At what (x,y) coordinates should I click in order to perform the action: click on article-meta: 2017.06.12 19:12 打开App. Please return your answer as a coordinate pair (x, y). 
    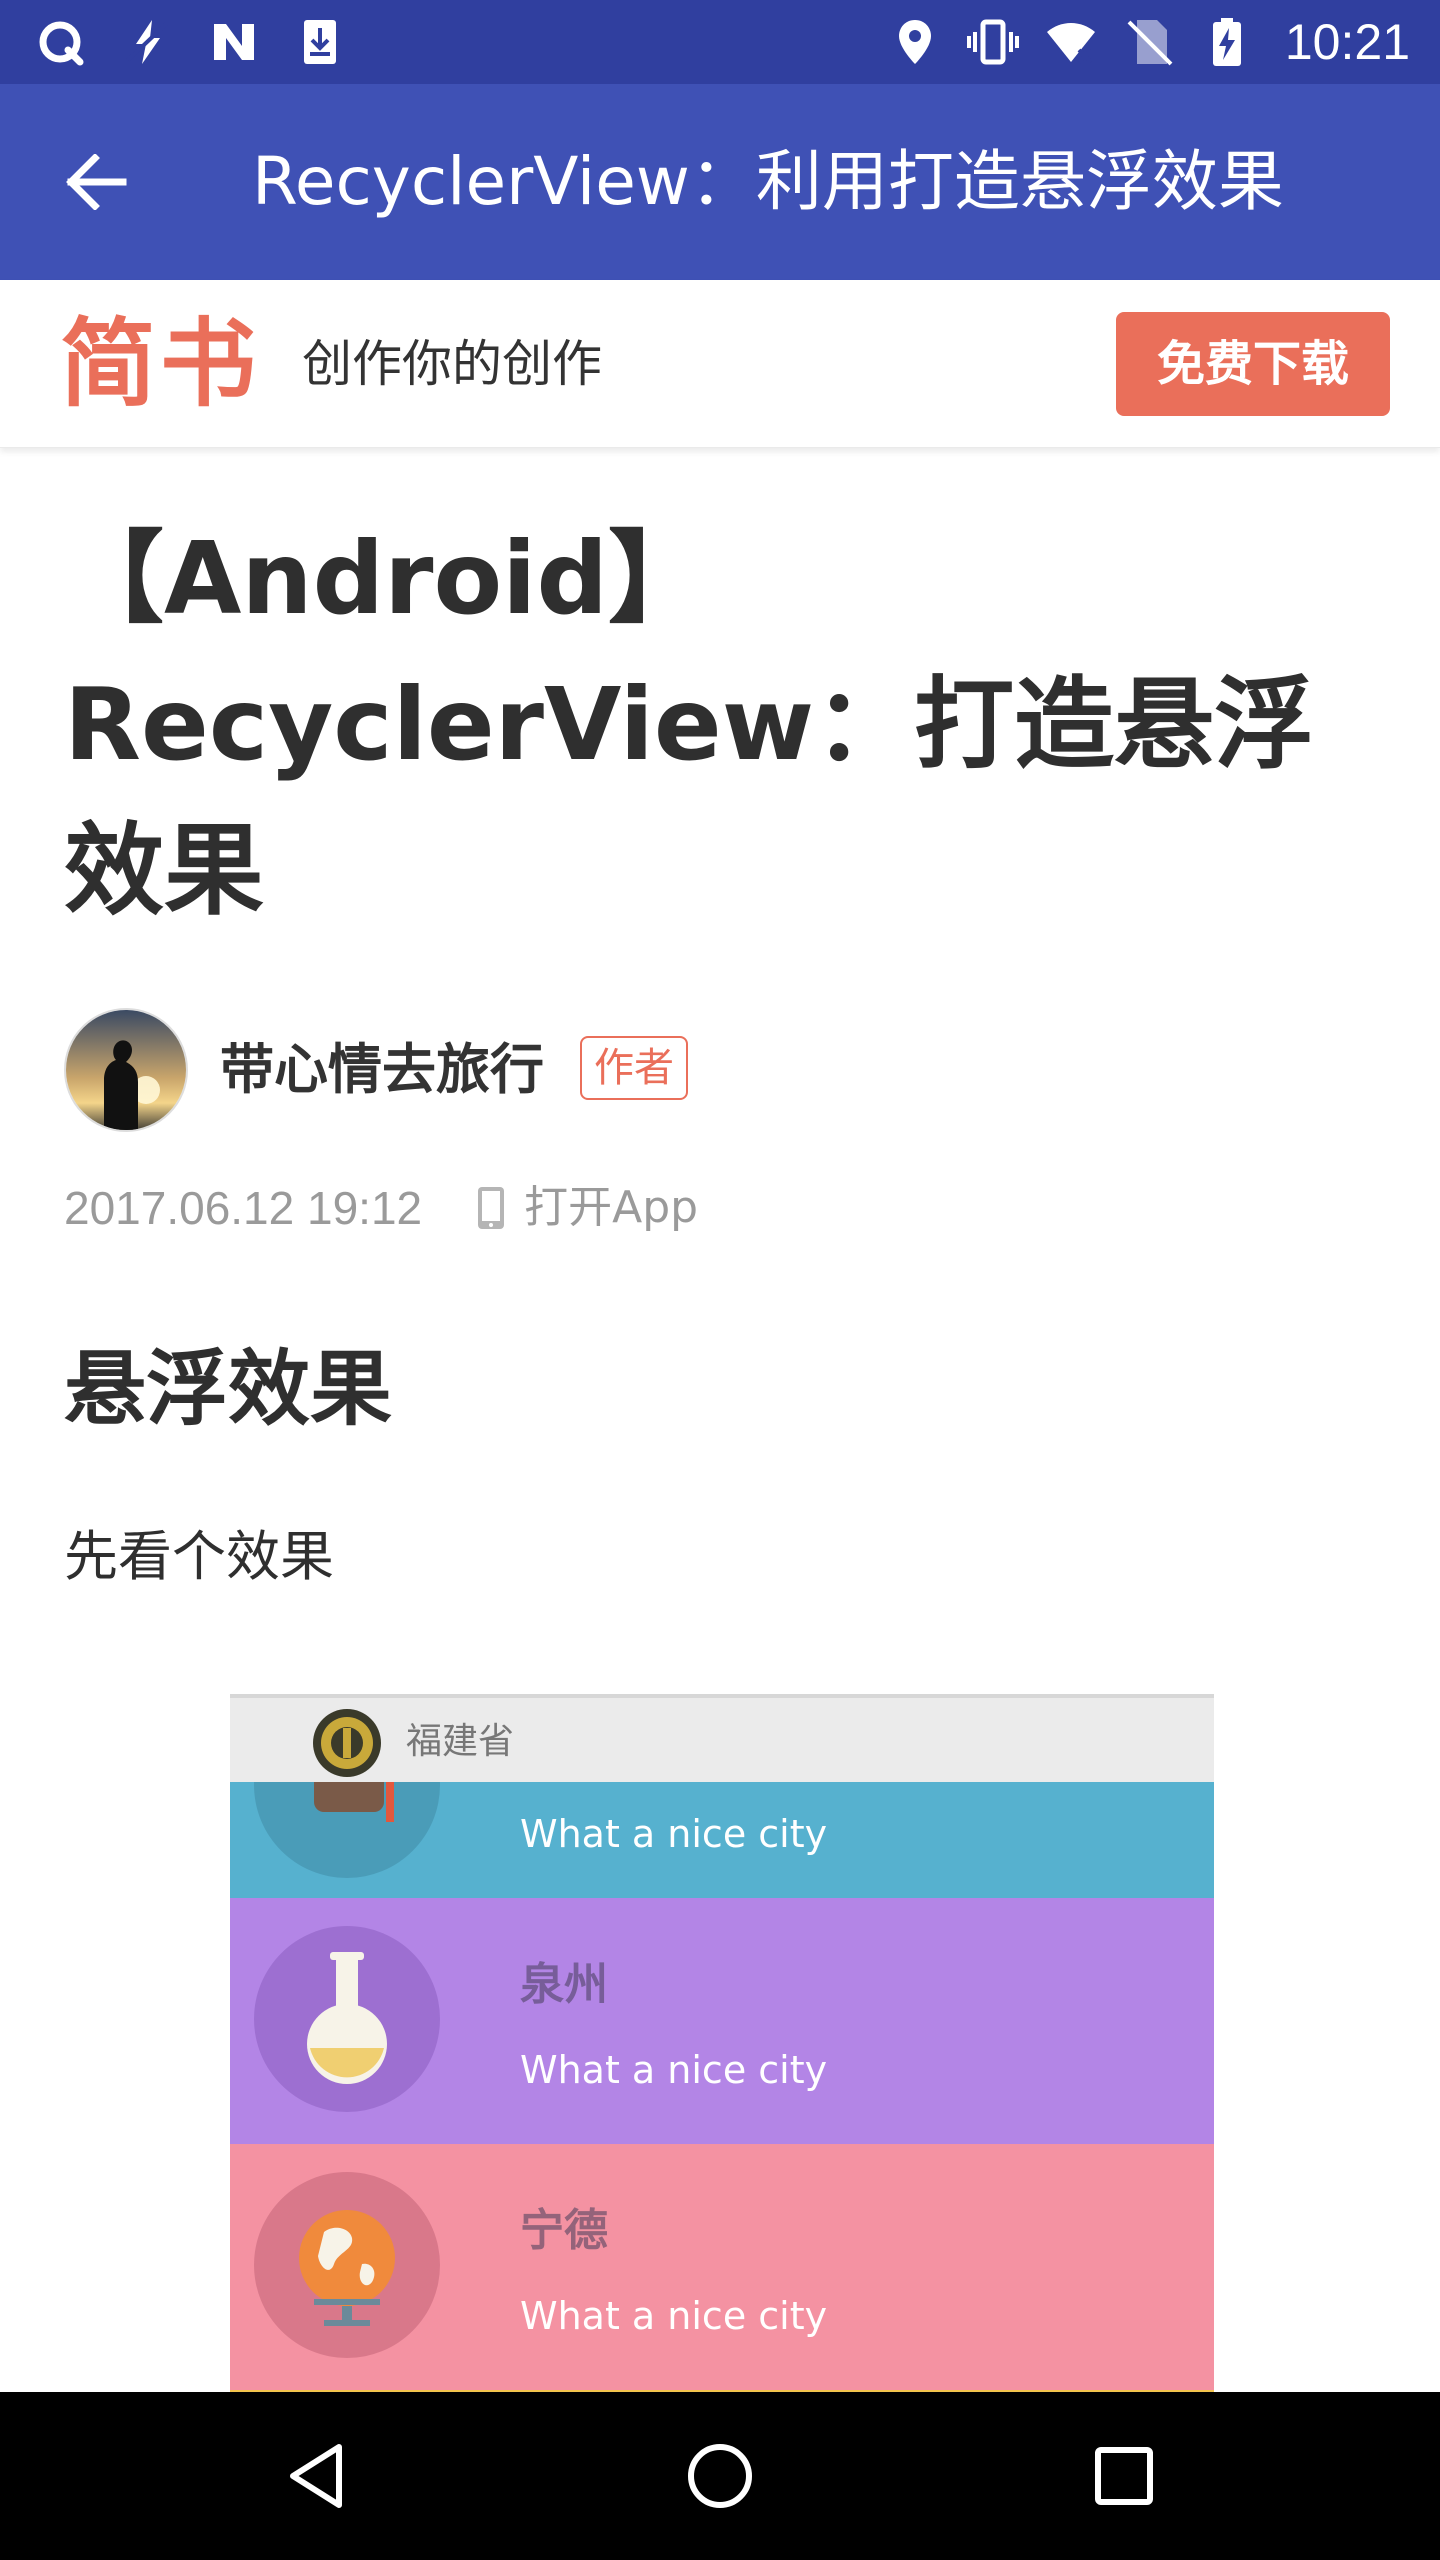
    Looking at the image, I should click on (381, 1208).